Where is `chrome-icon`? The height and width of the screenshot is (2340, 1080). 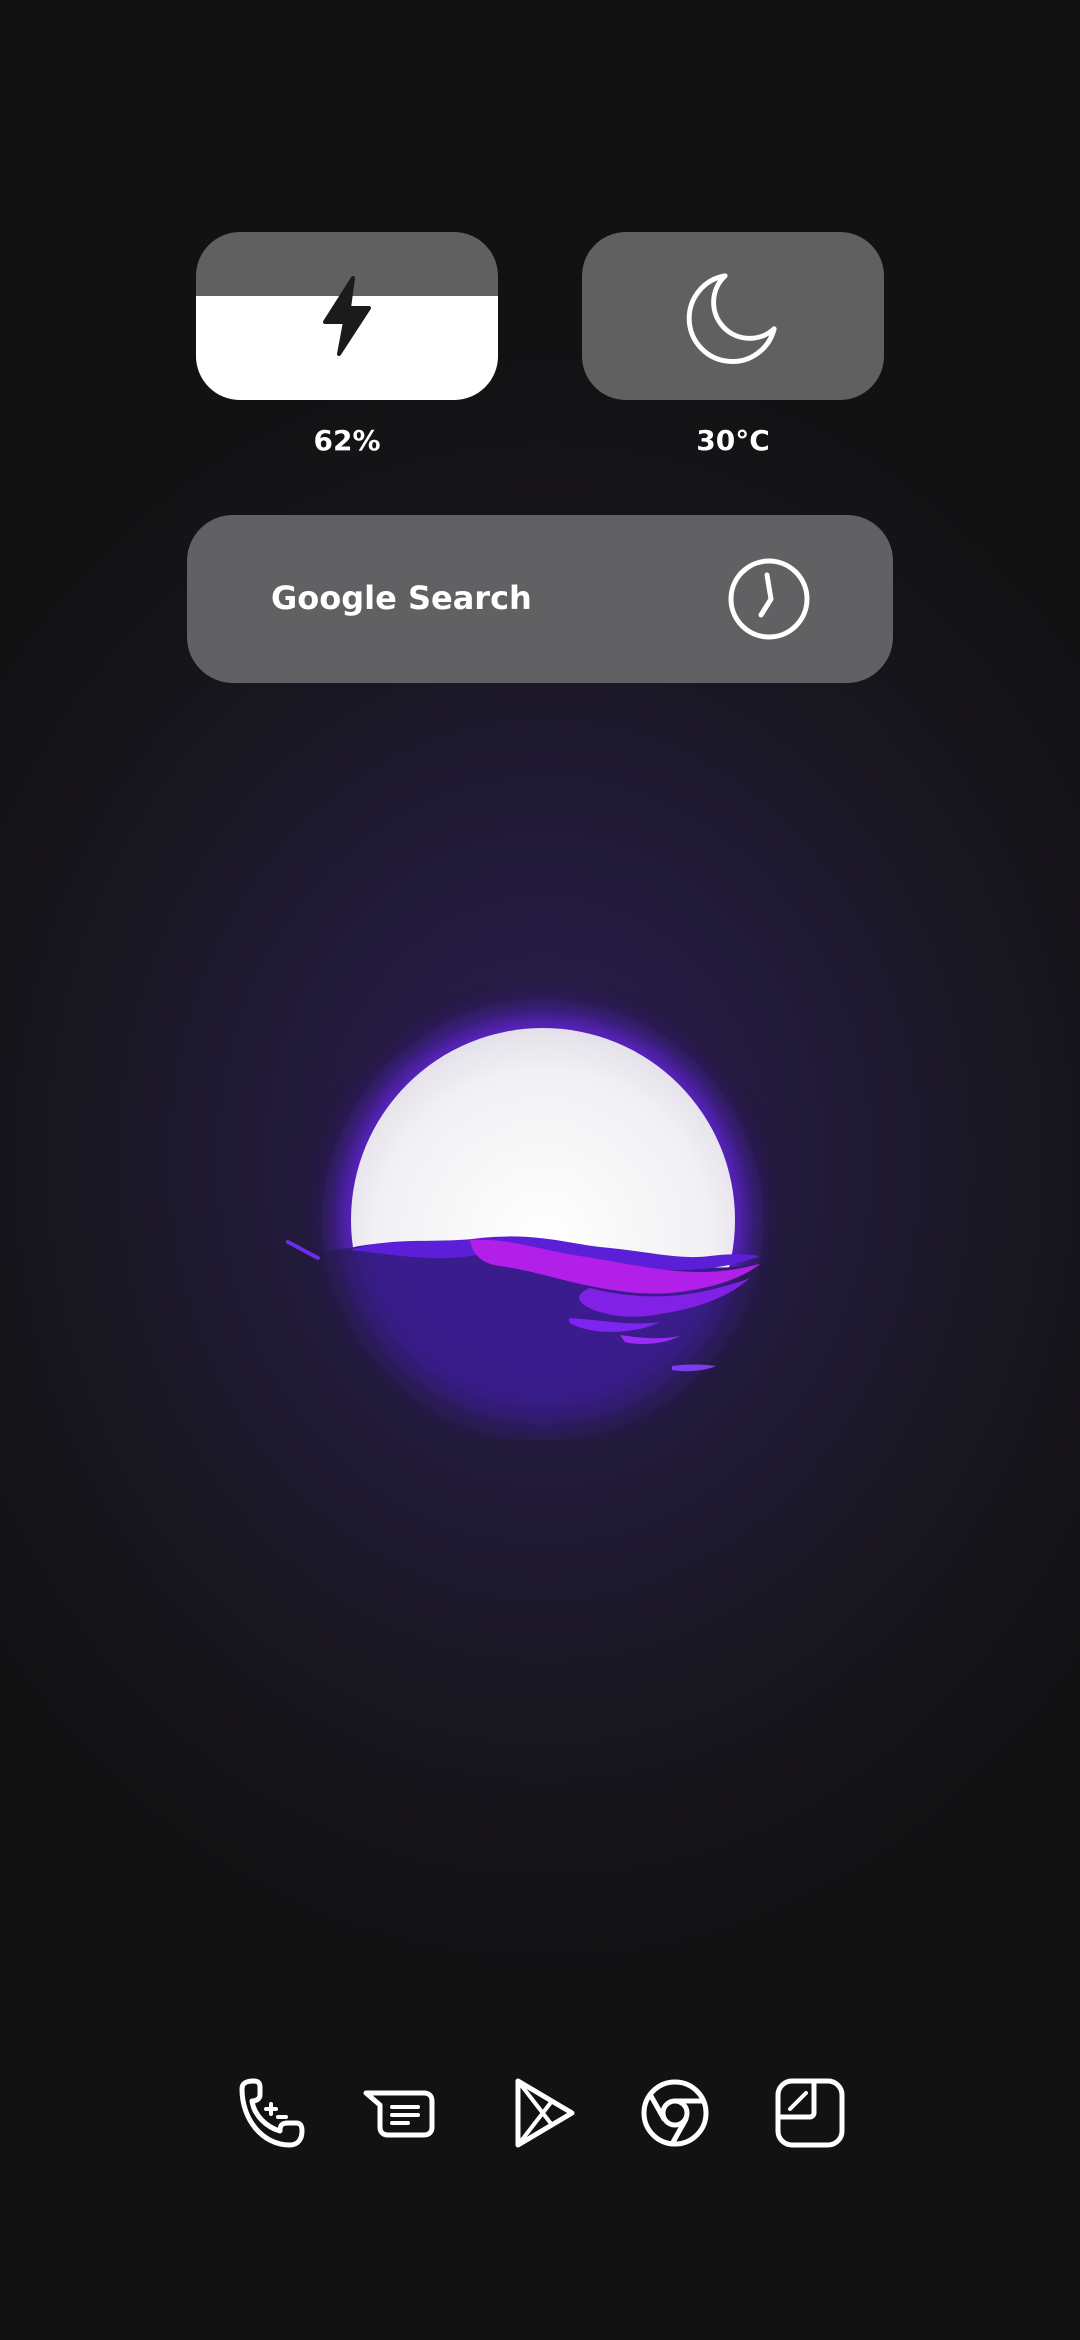 chrome-icon is located at coordinates (675, 2113).